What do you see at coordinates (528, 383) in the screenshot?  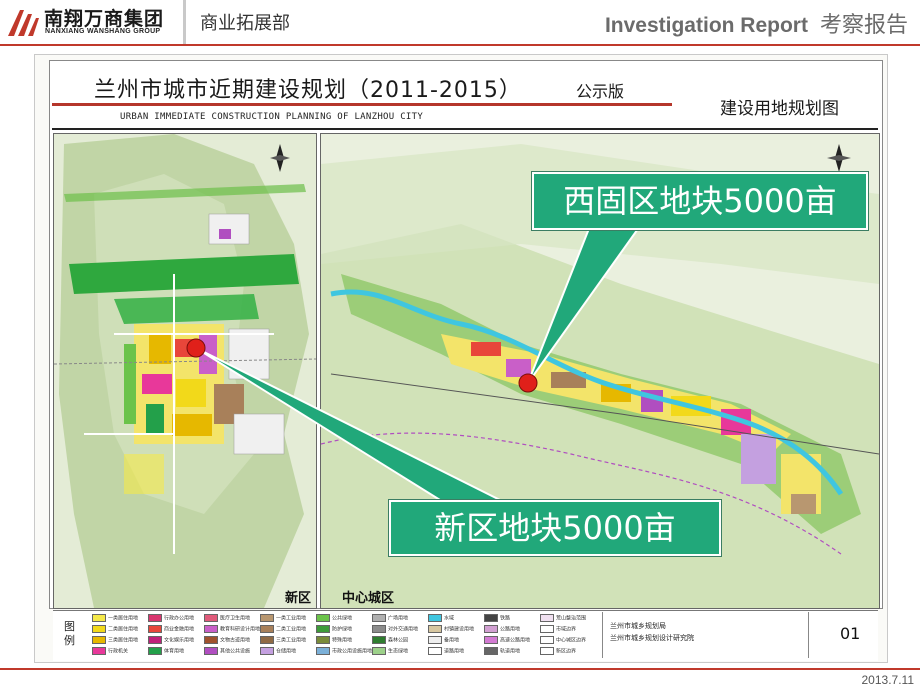 I see `west-parcel-marker` at bounding box center [528, 383].